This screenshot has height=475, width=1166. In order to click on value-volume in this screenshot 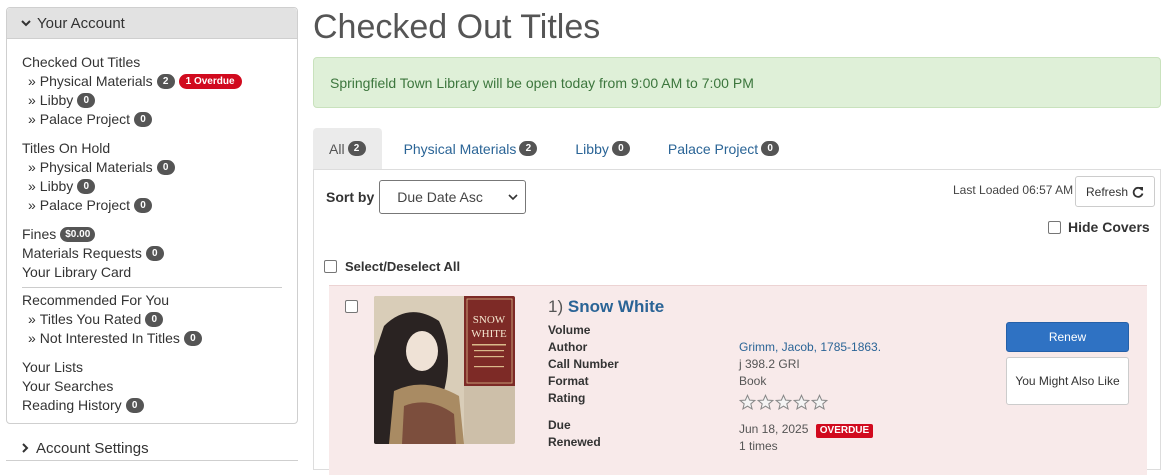, I will do `click(810, 330)`.